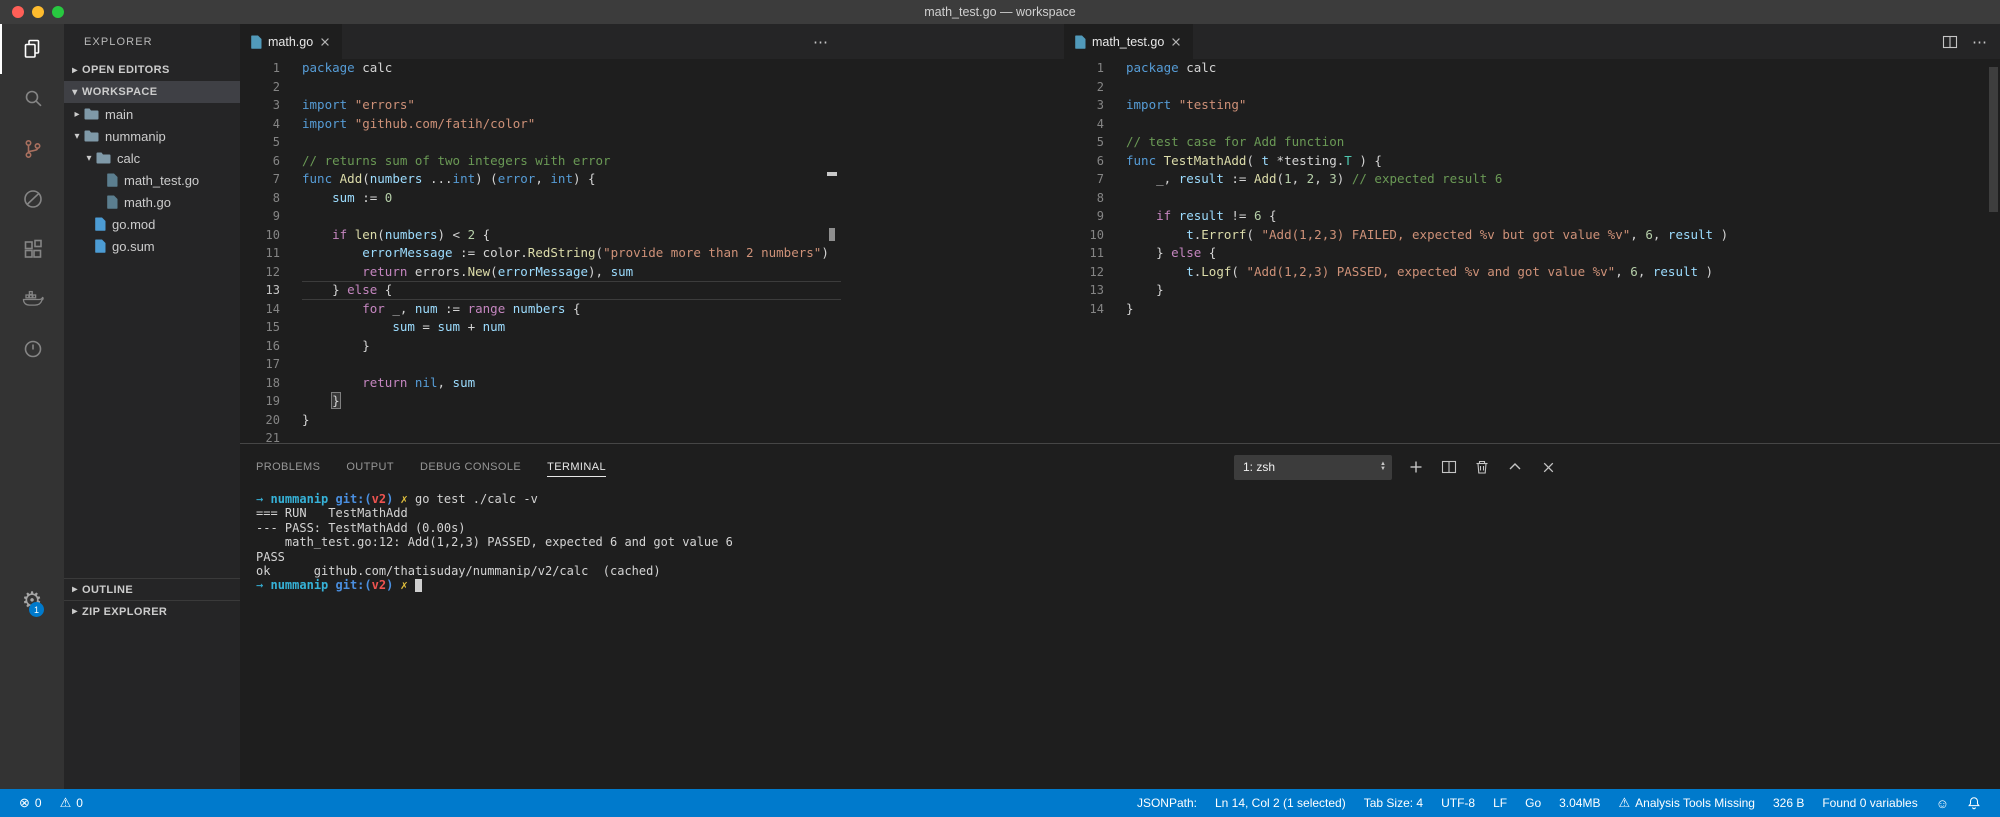 Image resolution: width=2000 pixels, height=817 pixels. What do you see at coordinates (1280, 803) in the screenshot?
I see `status-item-ln-14-col-2-1-selected: Ln 14, Col 2 (1 selected)` at bounding box center [1280, 803].